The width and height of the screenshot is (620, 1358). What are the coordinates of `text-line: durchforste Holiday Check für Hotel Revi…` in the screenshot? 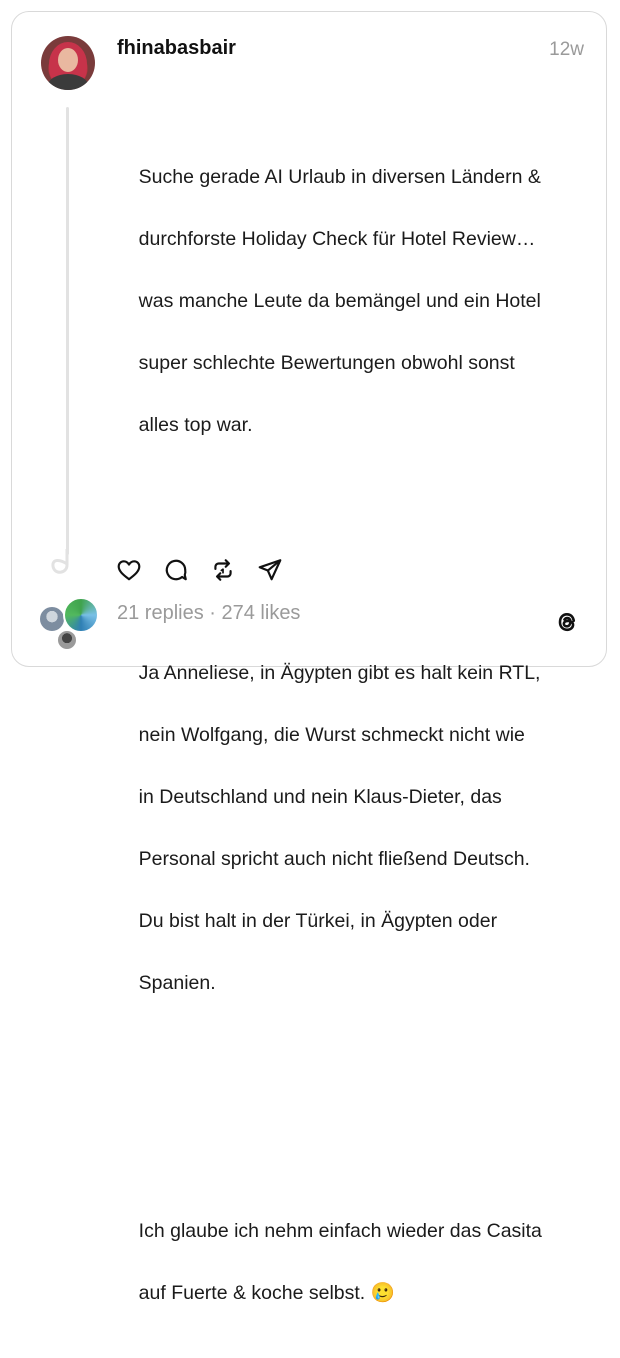 It's located at (337, 239).